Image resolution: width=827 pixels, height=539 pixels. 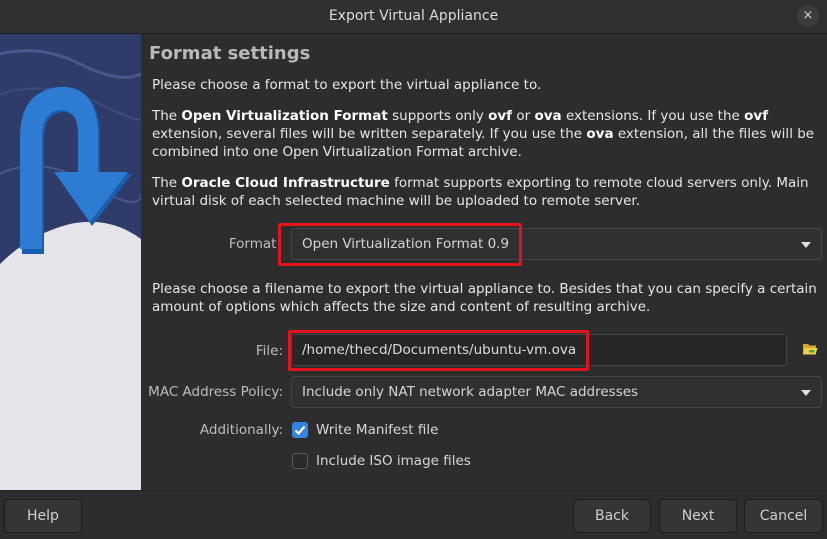 I want to click on checkmark-icon, so click(x=300, y=430).